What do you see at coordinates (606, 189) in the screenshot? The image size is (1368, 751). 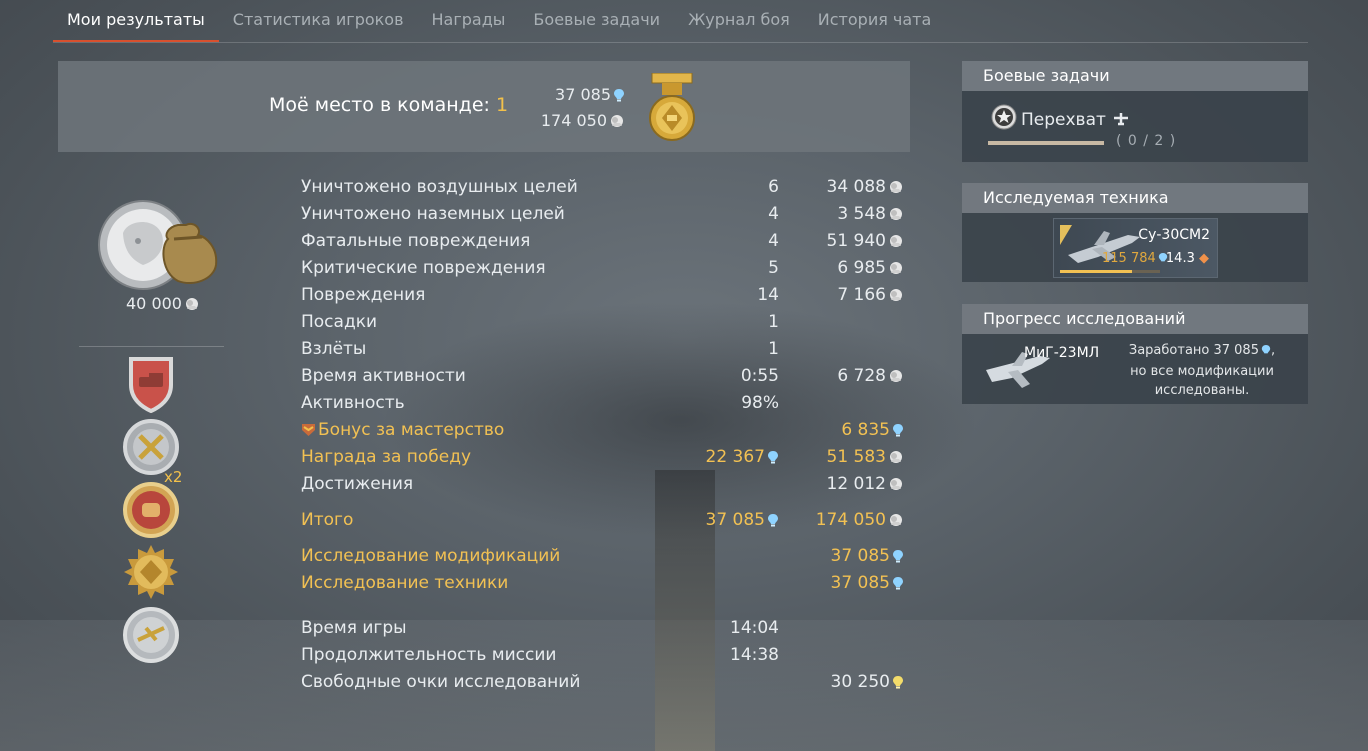 I see `stat-row-air-kills: Уничтожено воздушных целей 6 34 088` at bounding box center [606, 189].